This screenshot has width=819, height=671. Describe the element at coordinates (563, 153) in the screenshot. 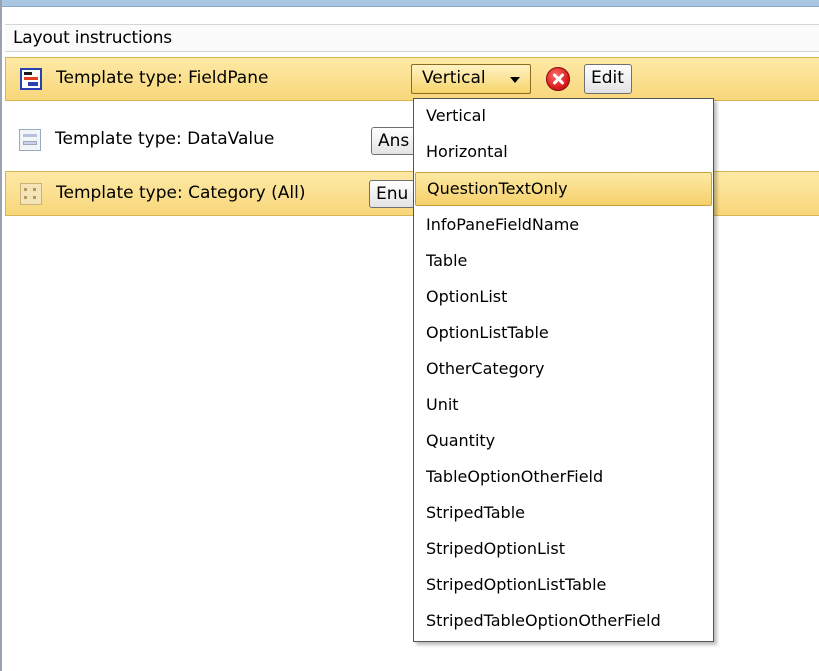

I see `dropdown-option-horizontal: Horizontal` at that location.